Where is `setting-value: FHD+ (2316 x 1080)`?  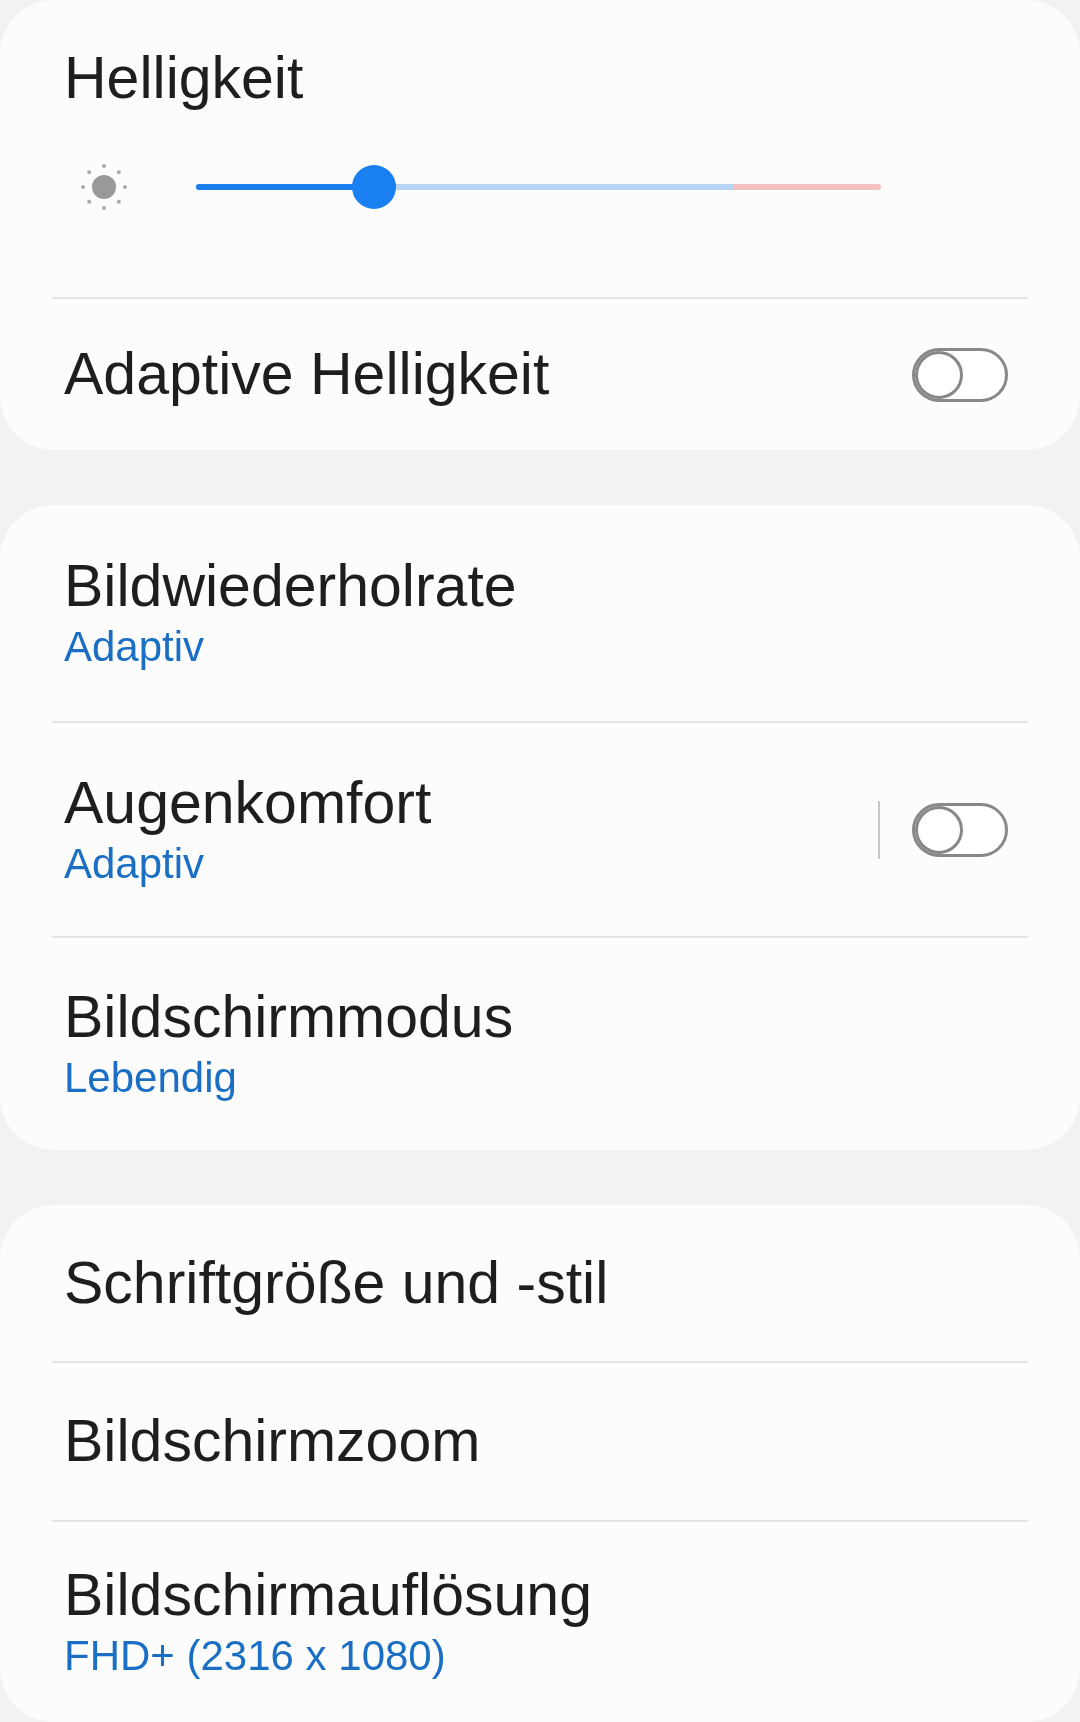
setting-value: FHD+ (2316 x 1080) is located at coordinates (255, 1656).